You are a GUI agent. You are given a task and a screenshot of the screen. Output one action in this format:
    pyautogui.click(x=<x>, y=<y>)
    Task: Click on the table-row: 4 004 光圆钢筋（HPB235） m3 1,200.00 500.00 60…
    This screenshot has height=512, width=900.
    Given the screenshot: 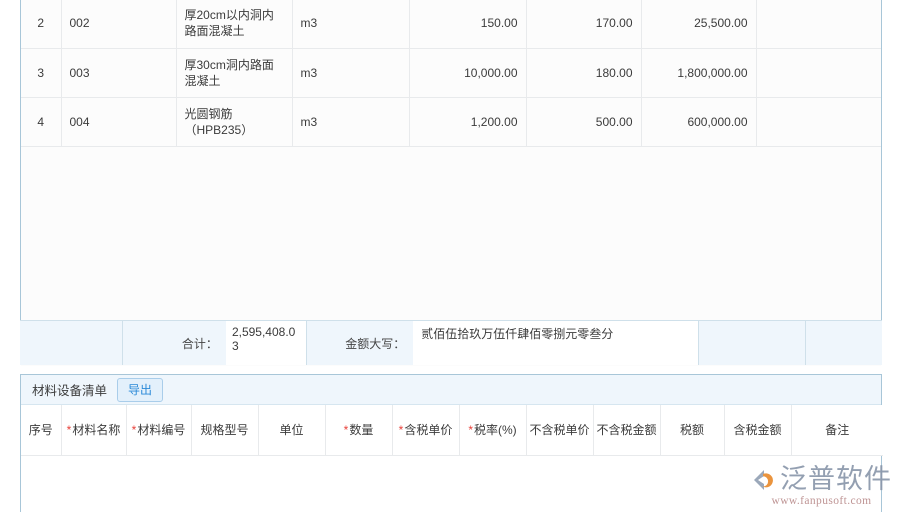 What is the action you would take?
    pyautogui.click(x=451, y=122)
    